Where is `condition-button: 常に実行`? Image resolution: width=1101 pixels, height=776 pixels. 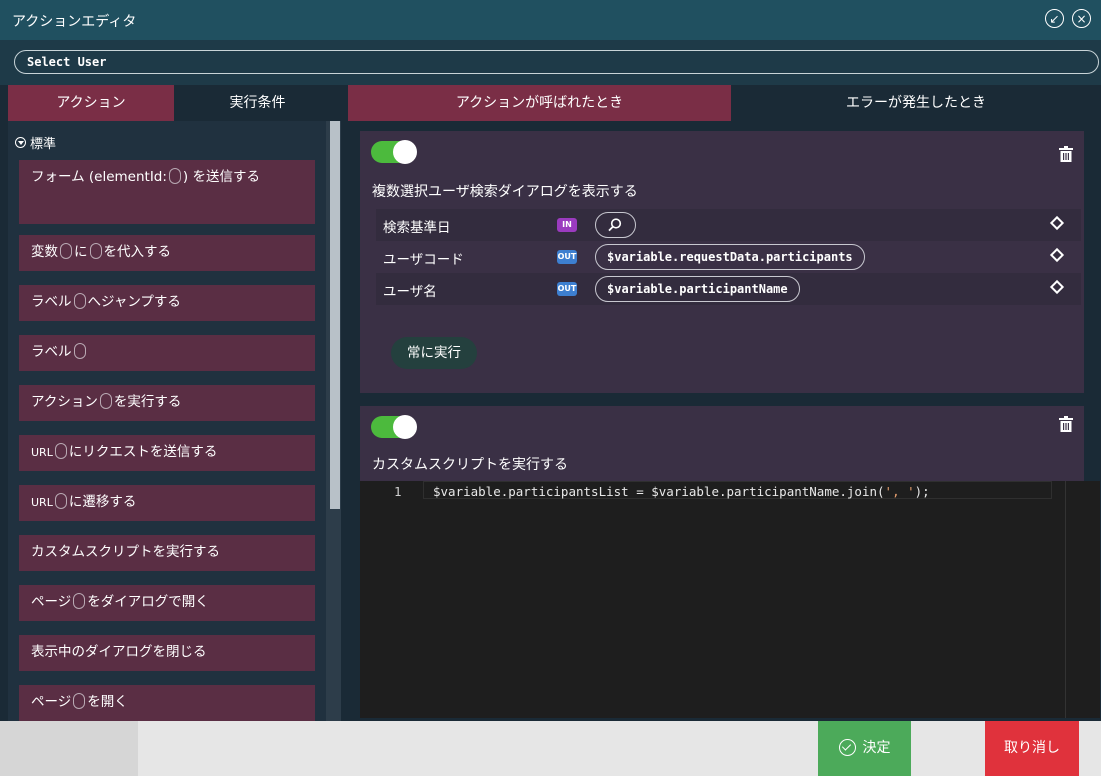 condition-button: 常に実行 is located at coordinates (434, 353).